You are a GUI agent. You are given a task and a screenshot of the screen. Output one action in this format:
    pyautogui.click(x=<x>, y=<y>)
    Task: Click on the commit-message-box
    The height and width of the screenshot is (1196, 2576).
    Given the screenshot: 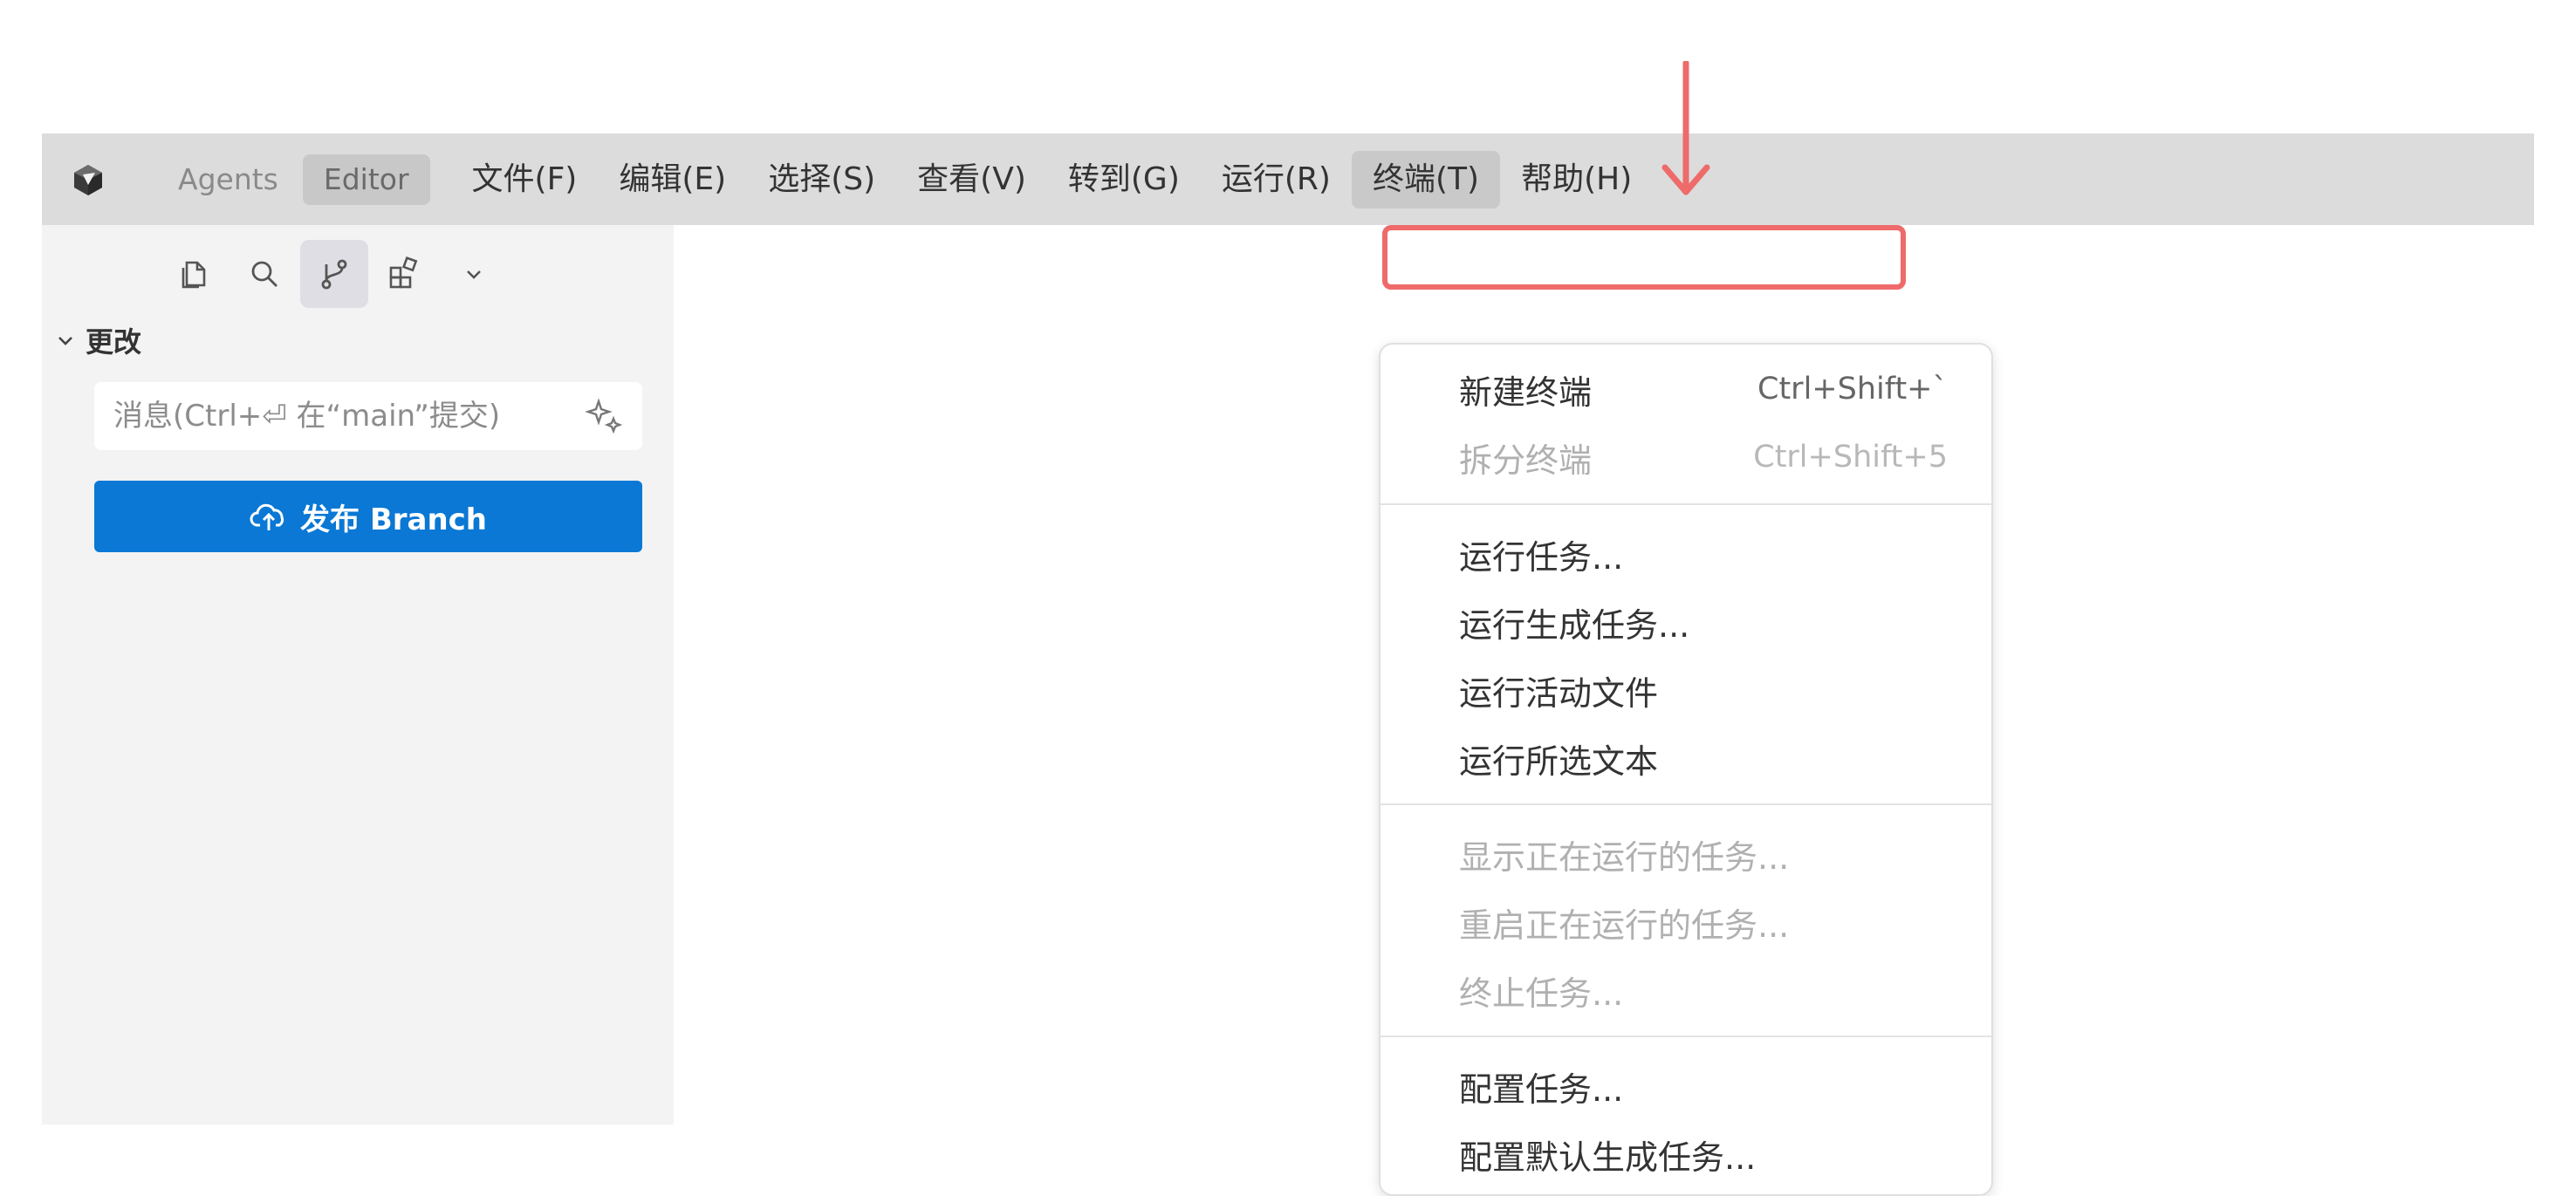 What is the action you would take?
    pyautogui.click(x=368, y=416)
    